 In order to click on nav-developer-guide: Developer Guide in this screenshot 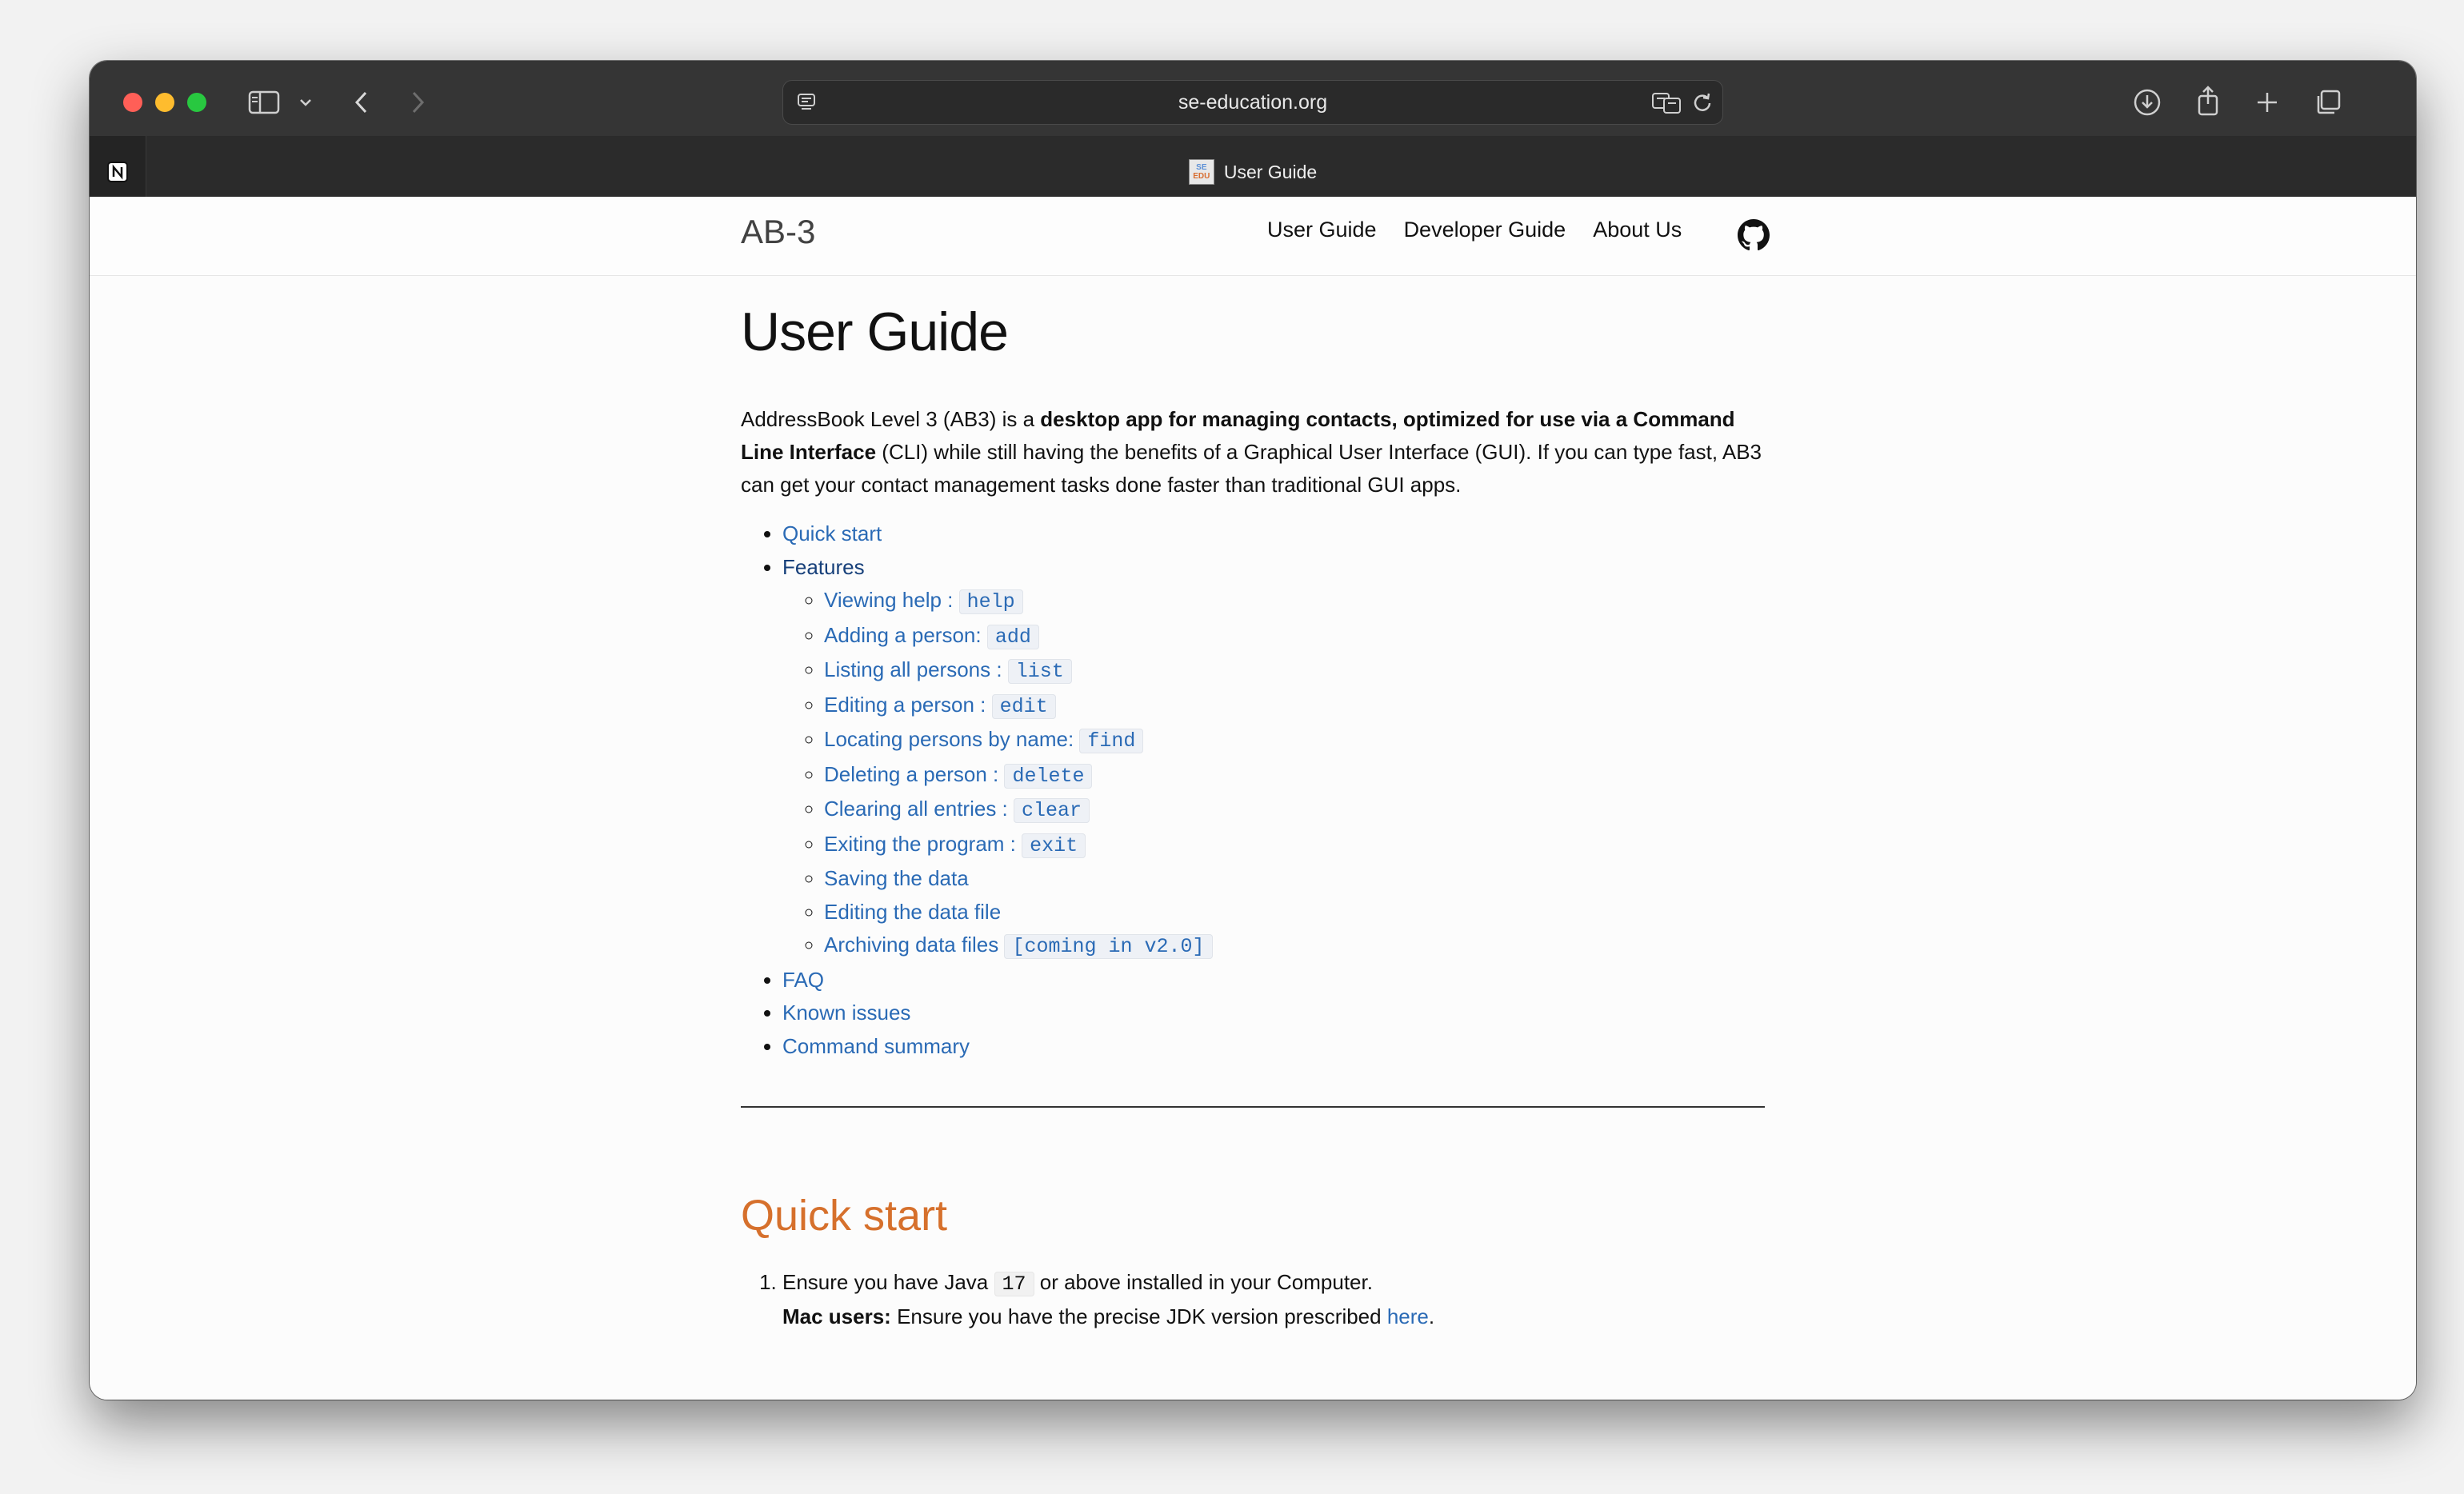, I will do `click(1485, 230)`.